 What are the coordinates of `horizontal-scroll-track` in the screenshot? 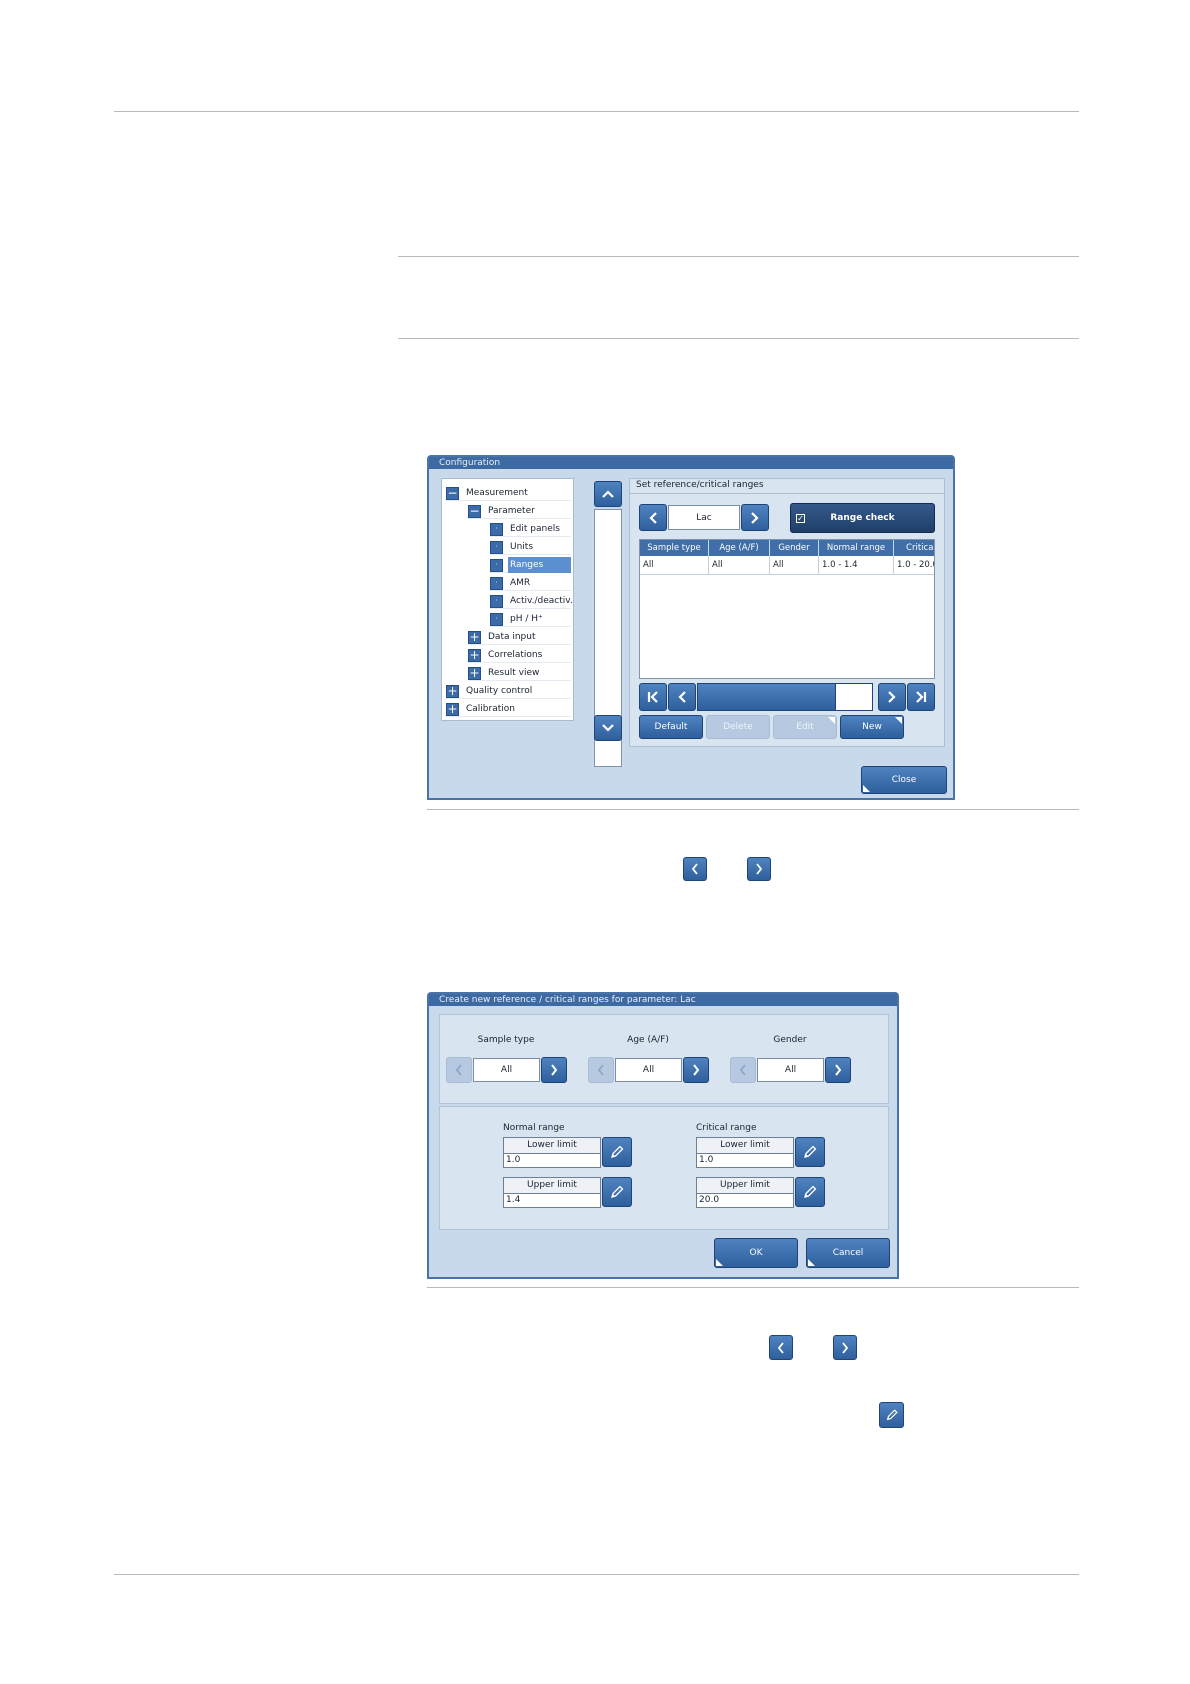 It's located at (785, 697).